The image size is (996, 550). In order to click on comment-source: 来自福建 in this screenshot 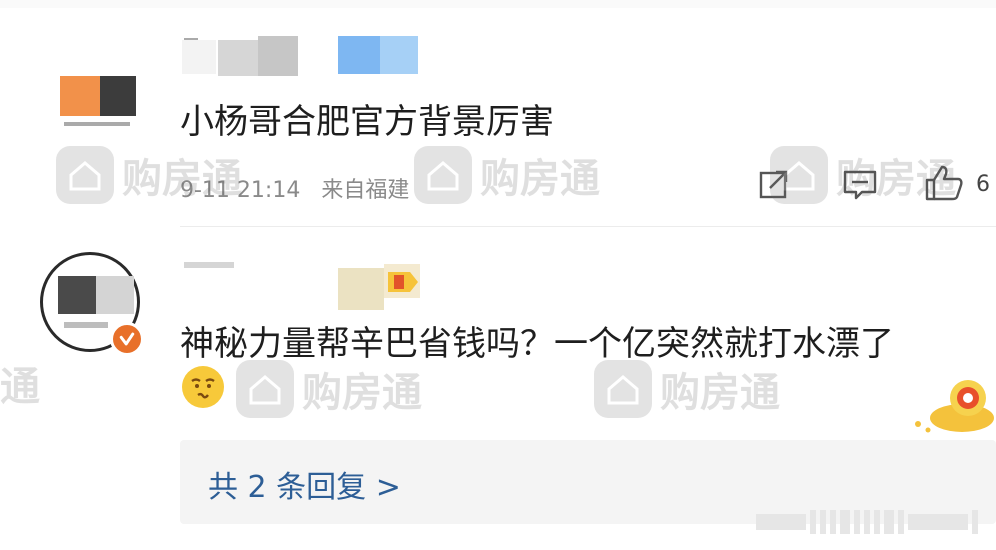, I will do `click(365, 190)`.